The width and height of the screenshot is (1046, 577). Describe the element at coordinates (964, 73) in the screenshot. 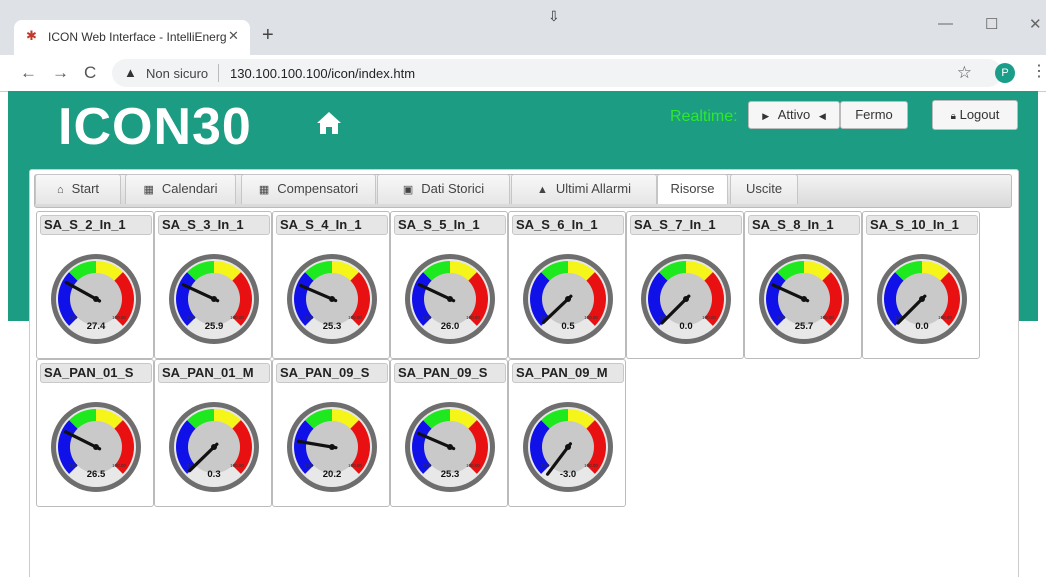

I see `bookmark-star-icon: ☆` at that location.